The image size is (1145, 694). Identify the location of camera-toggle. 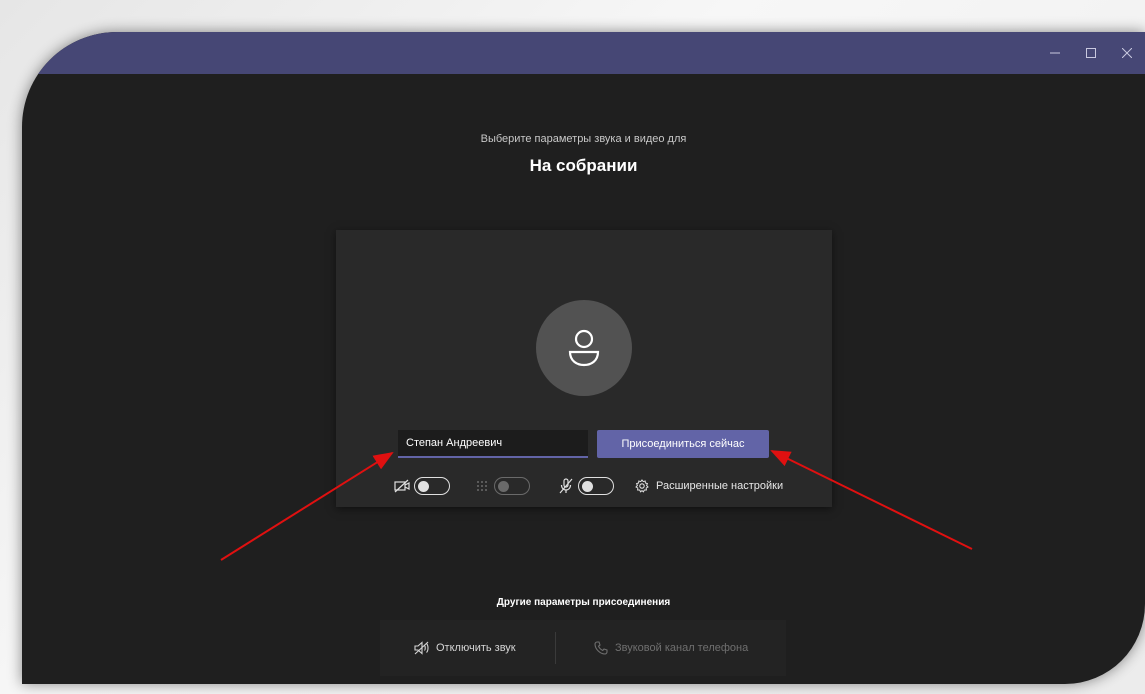
(432, 486).